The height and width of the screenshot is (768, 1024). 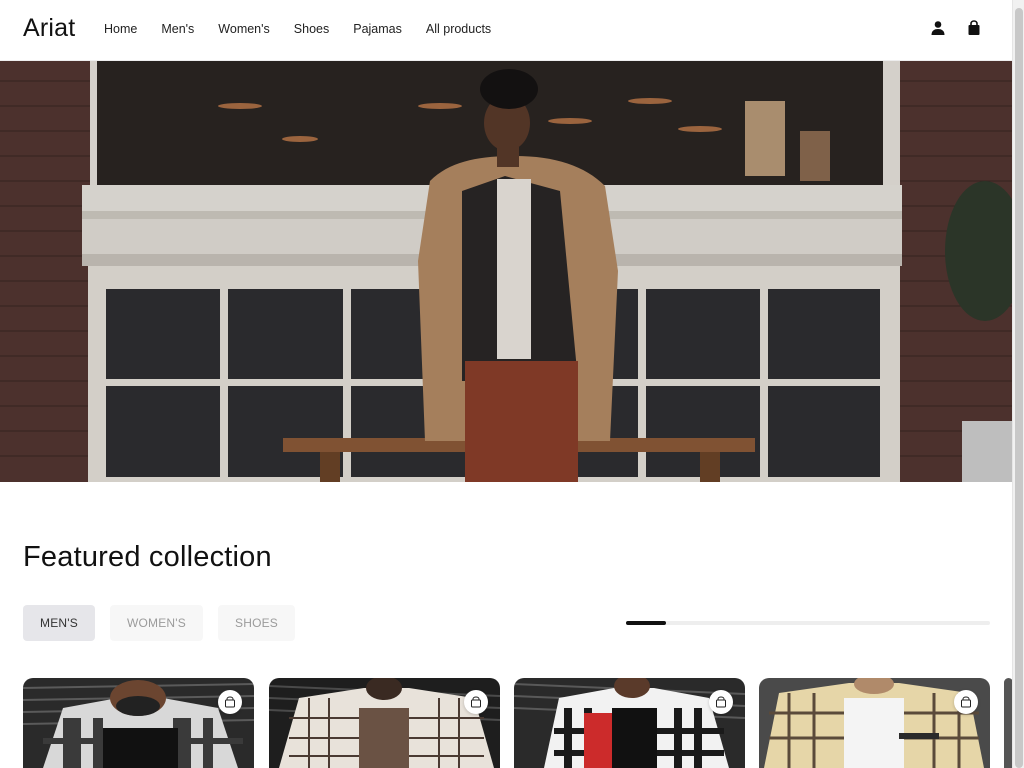 I want to click on carousel-progress-track, so click(x=808, y=623).